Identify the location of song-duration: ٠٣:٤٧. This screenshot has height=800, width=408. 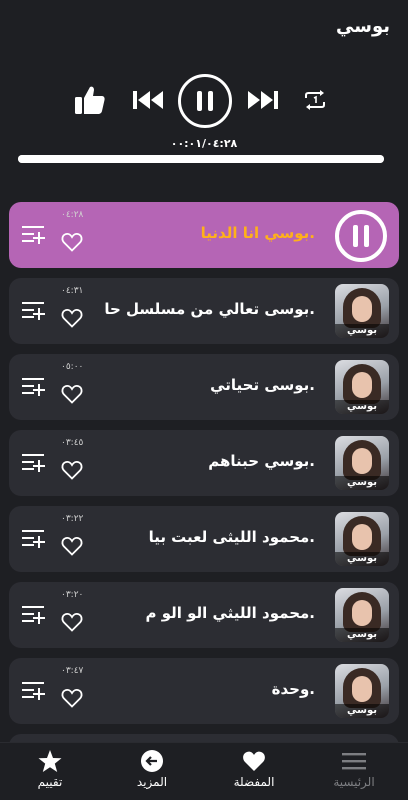
(72, 671).